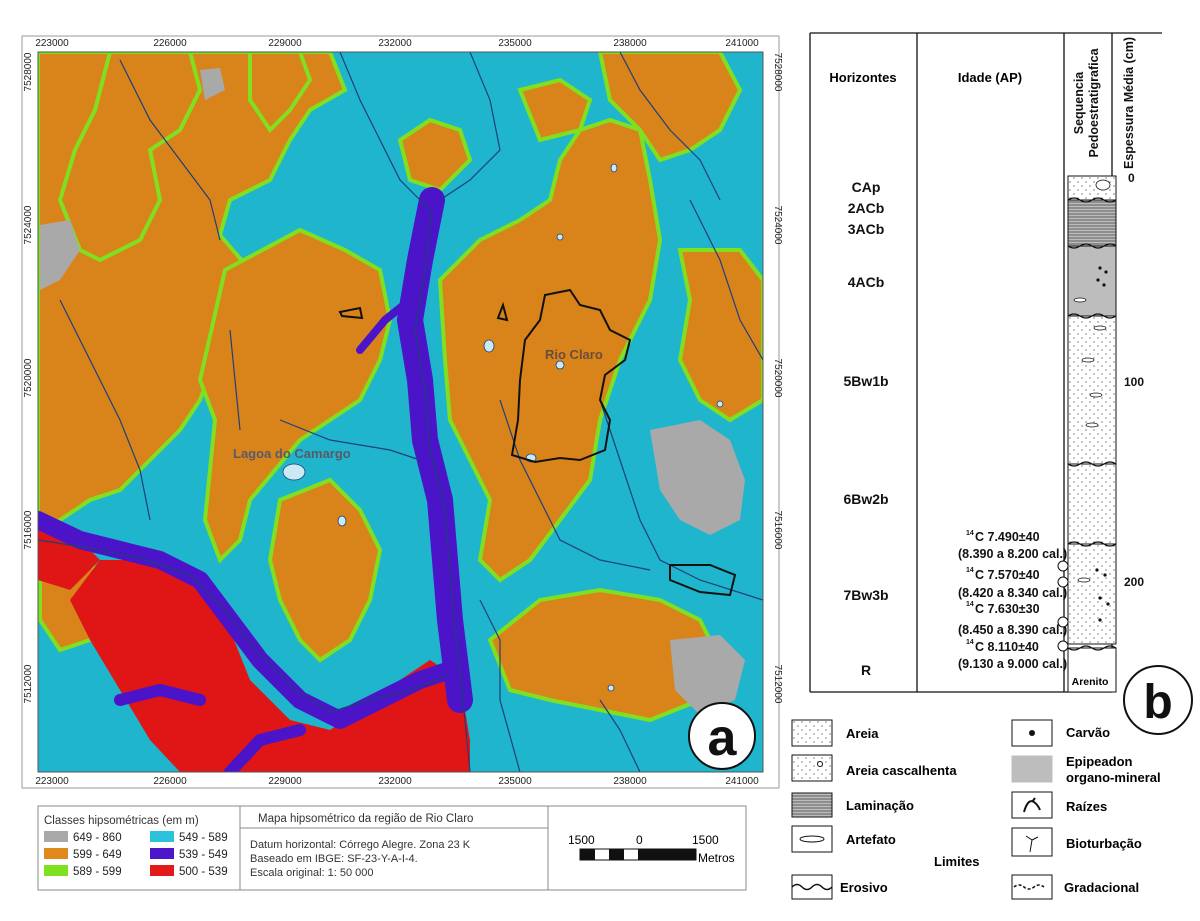 The height and width of the screenshot is (921, 1200). Describe the element at coordinates (630, 781) in the screenshot. I see `x-tick-bottom: 238000` at that location.